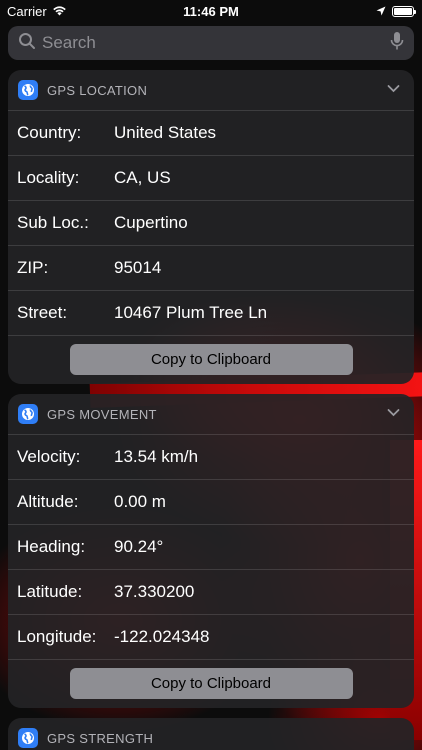 The height and width of the screenshot is (750, 422). What do you see at coordinates (211, 591) in the screenshot?
I see `row-latitude: Latitude: 37.330200` at bounding box center [211, 591].